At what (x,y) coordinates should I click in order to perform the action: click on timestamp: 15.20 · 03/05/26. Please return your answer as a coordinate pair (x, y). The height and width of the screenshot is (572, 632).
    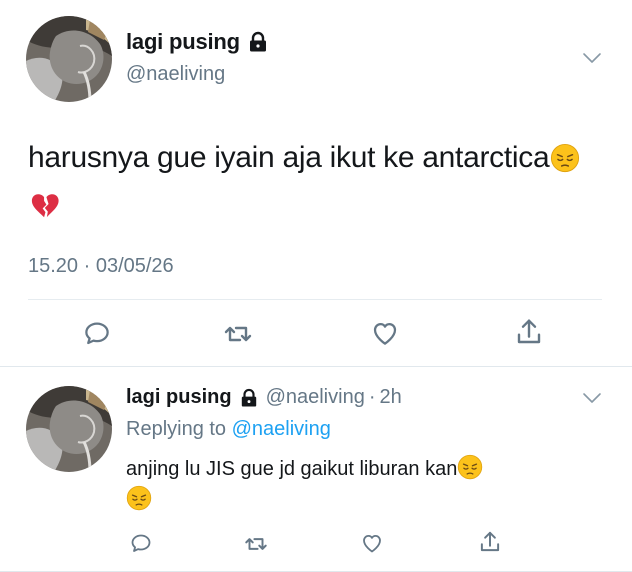
    Looking at the image, I should click on (101, 266).